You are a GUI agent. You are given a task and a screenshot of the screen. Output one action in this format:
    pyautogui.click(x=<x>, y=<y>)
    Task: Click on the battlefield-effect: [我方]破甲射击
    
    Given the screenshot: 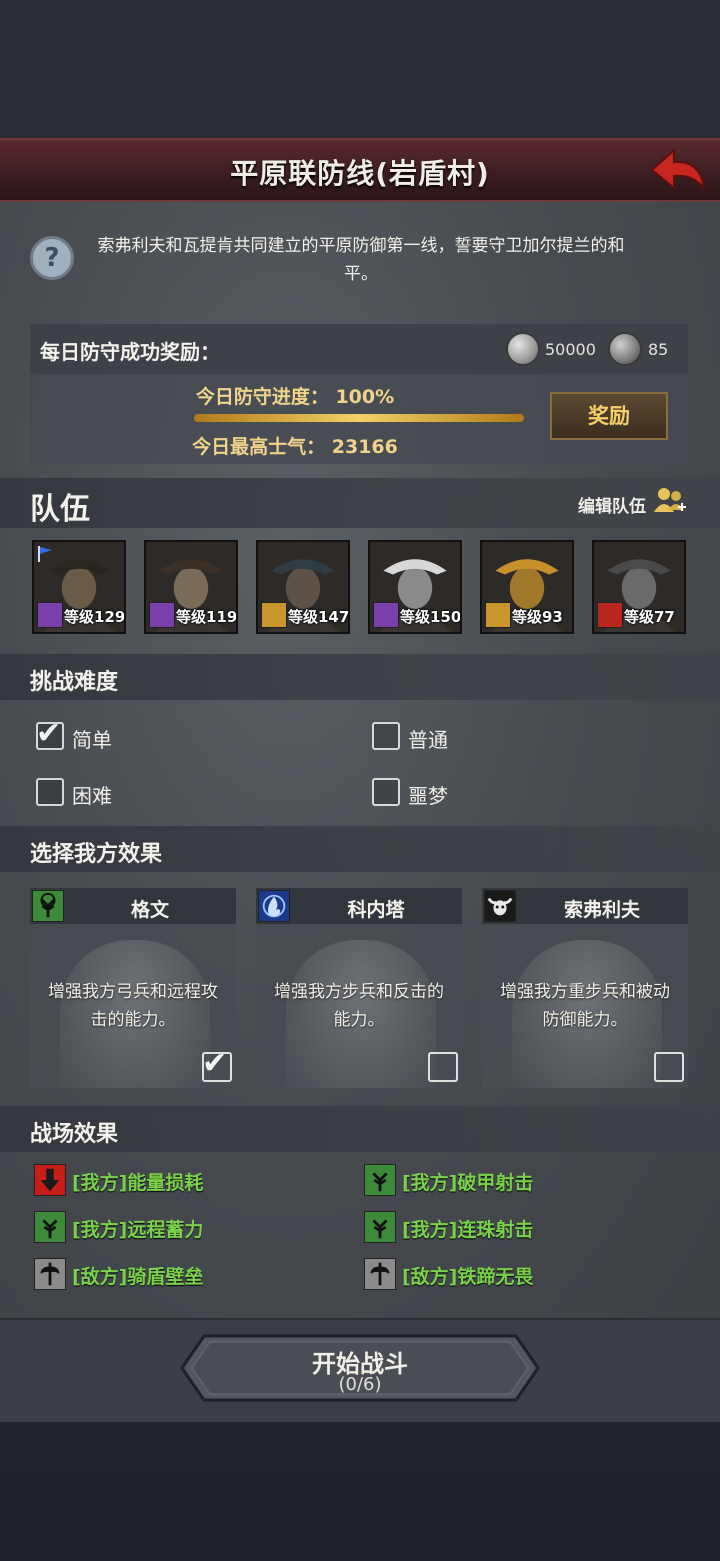 What is the action you would take?
    pyautogui.click(x=468, y=1183)
    